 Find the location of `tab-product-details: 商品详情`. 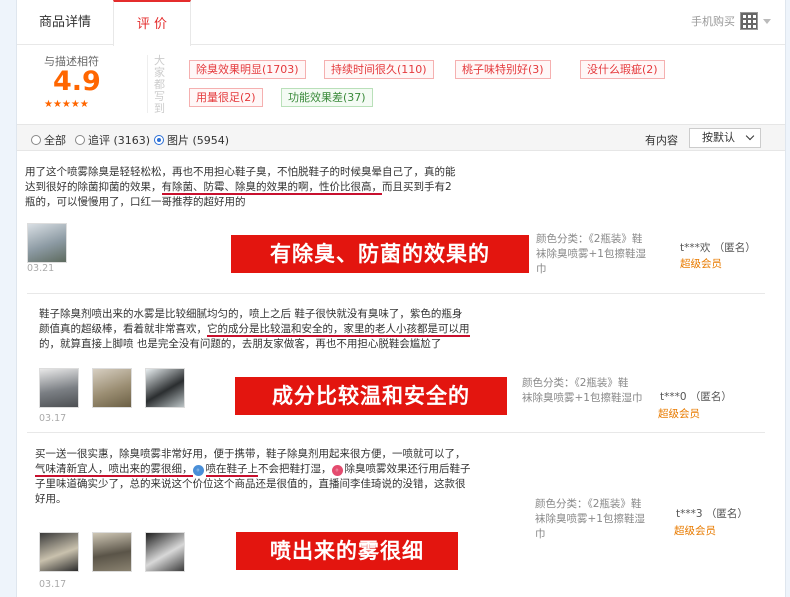

tab-product-details: 商品详情 is located at coordinates (65, 22).